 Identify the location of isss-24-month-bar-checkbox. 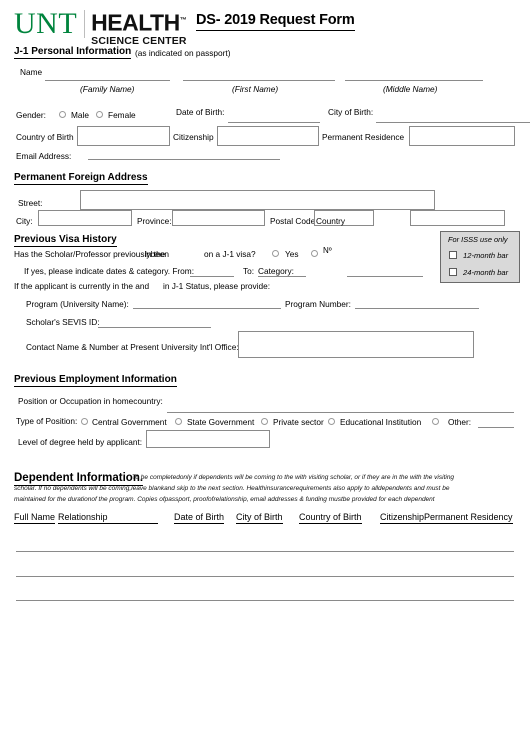
(453, 272).